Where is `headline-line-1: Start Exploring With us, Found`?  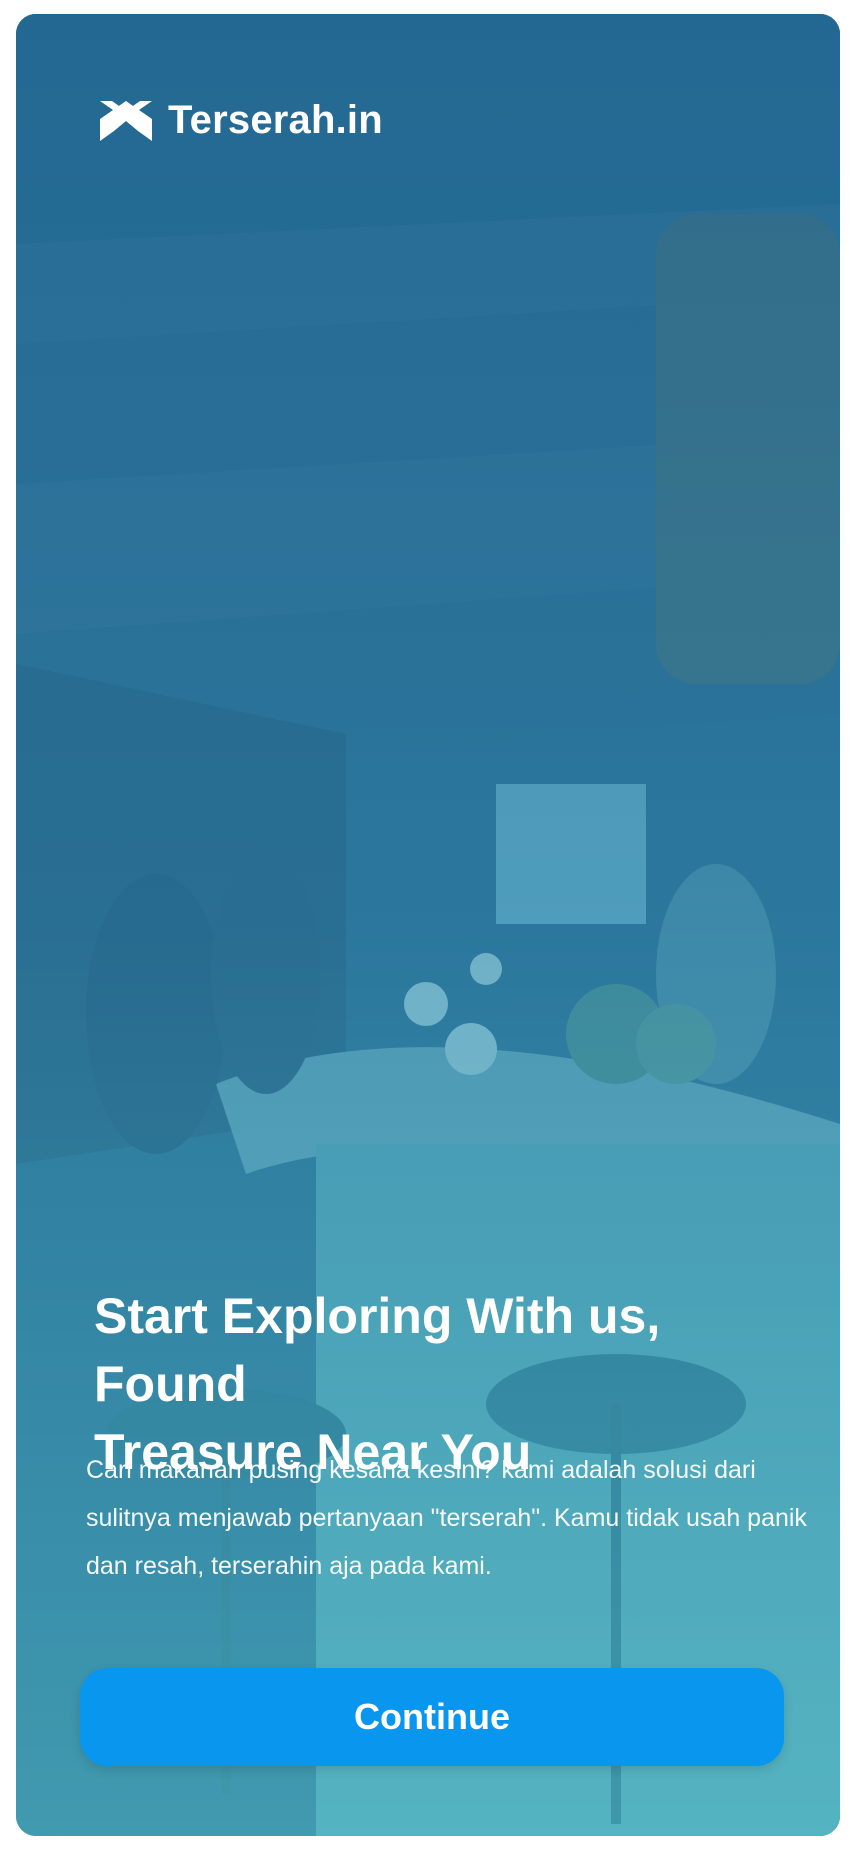 headline-line-1: Start Exploring With us, Found is located at coordinates (377, 1350).